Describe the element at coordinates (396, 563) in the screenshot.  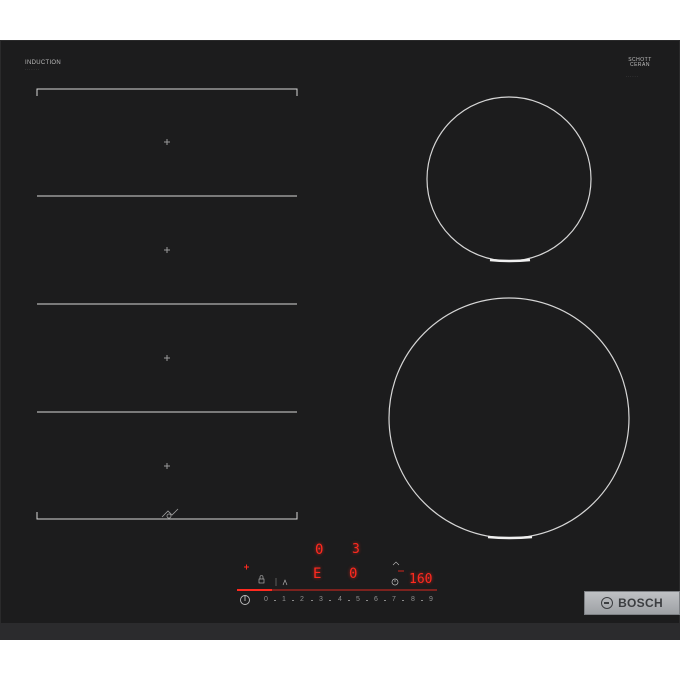
I see `flex-mini-icon` at that location.